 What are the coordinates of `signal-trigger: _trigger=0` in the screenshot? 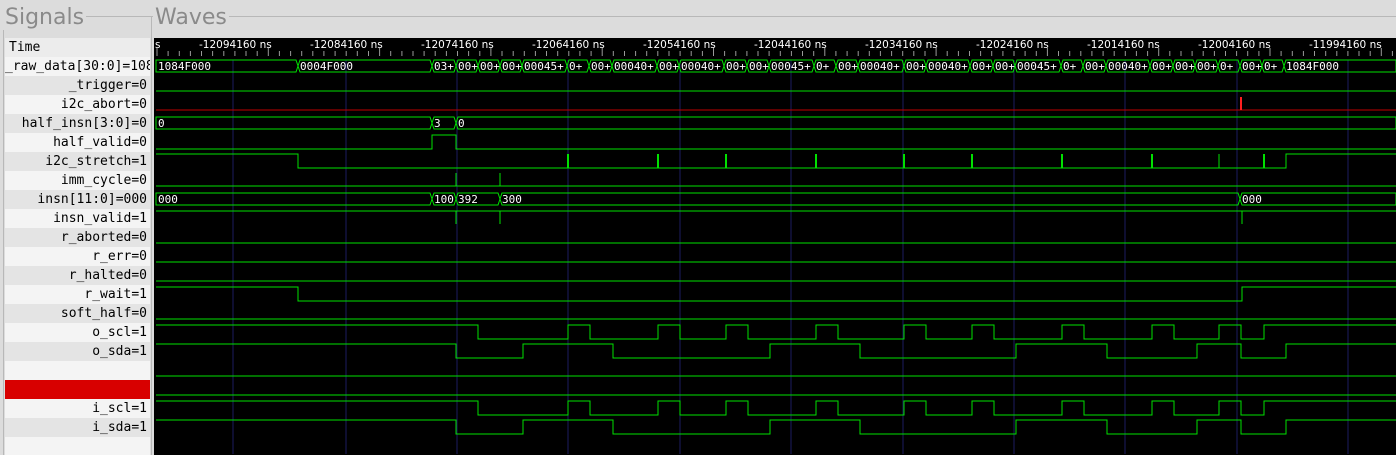 It's located at (77, 85).